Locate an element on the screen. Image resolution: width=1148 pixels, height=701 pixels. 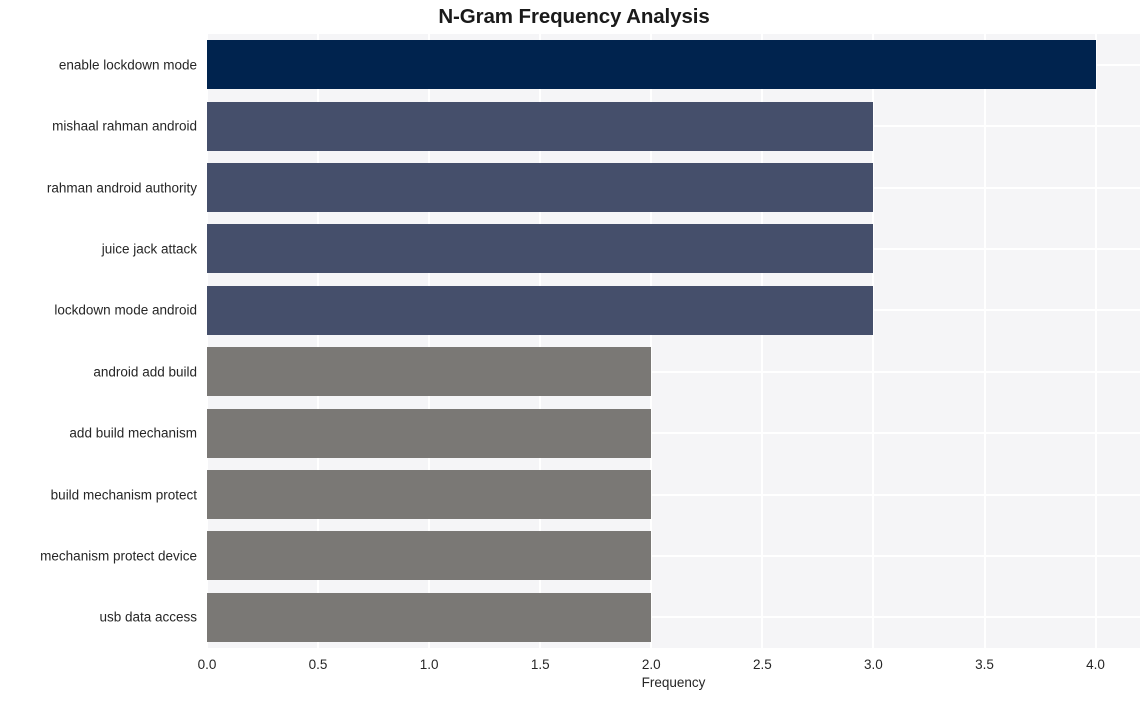
y-tick-label: mechanism protect device is located at coordinates (118, 556).